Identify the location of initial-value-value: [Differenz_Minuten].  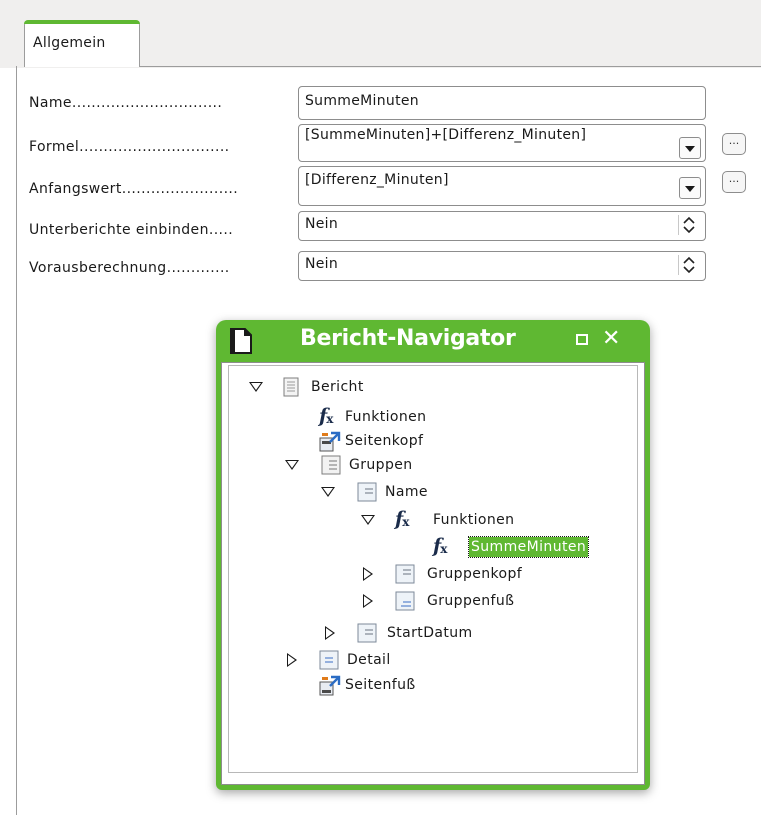
(377, 180).